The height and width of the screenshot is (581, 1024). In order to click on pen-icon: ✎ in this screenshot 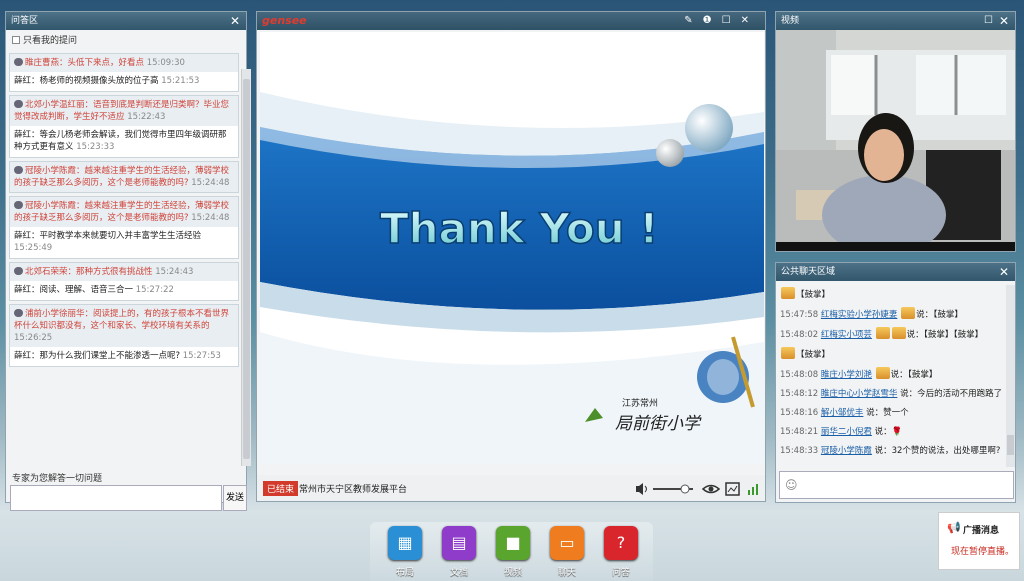, I will do `click(693, 20)`.